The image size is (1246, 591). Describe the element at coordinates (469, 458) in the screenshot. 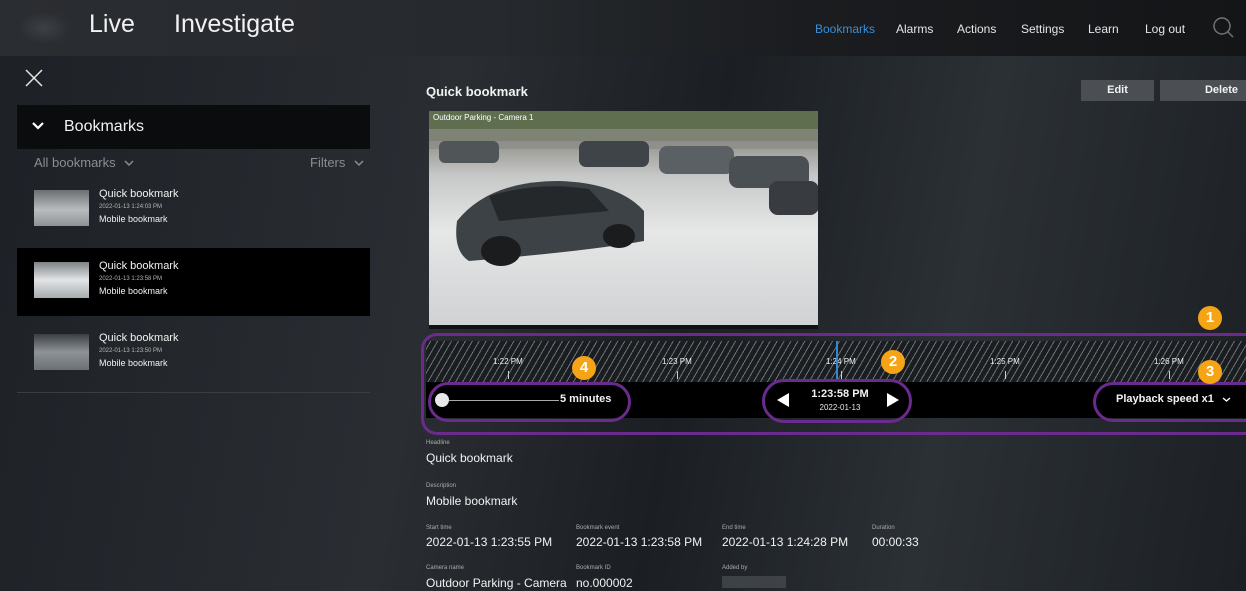

I see `headline-value: Quick bookmark` at that location.